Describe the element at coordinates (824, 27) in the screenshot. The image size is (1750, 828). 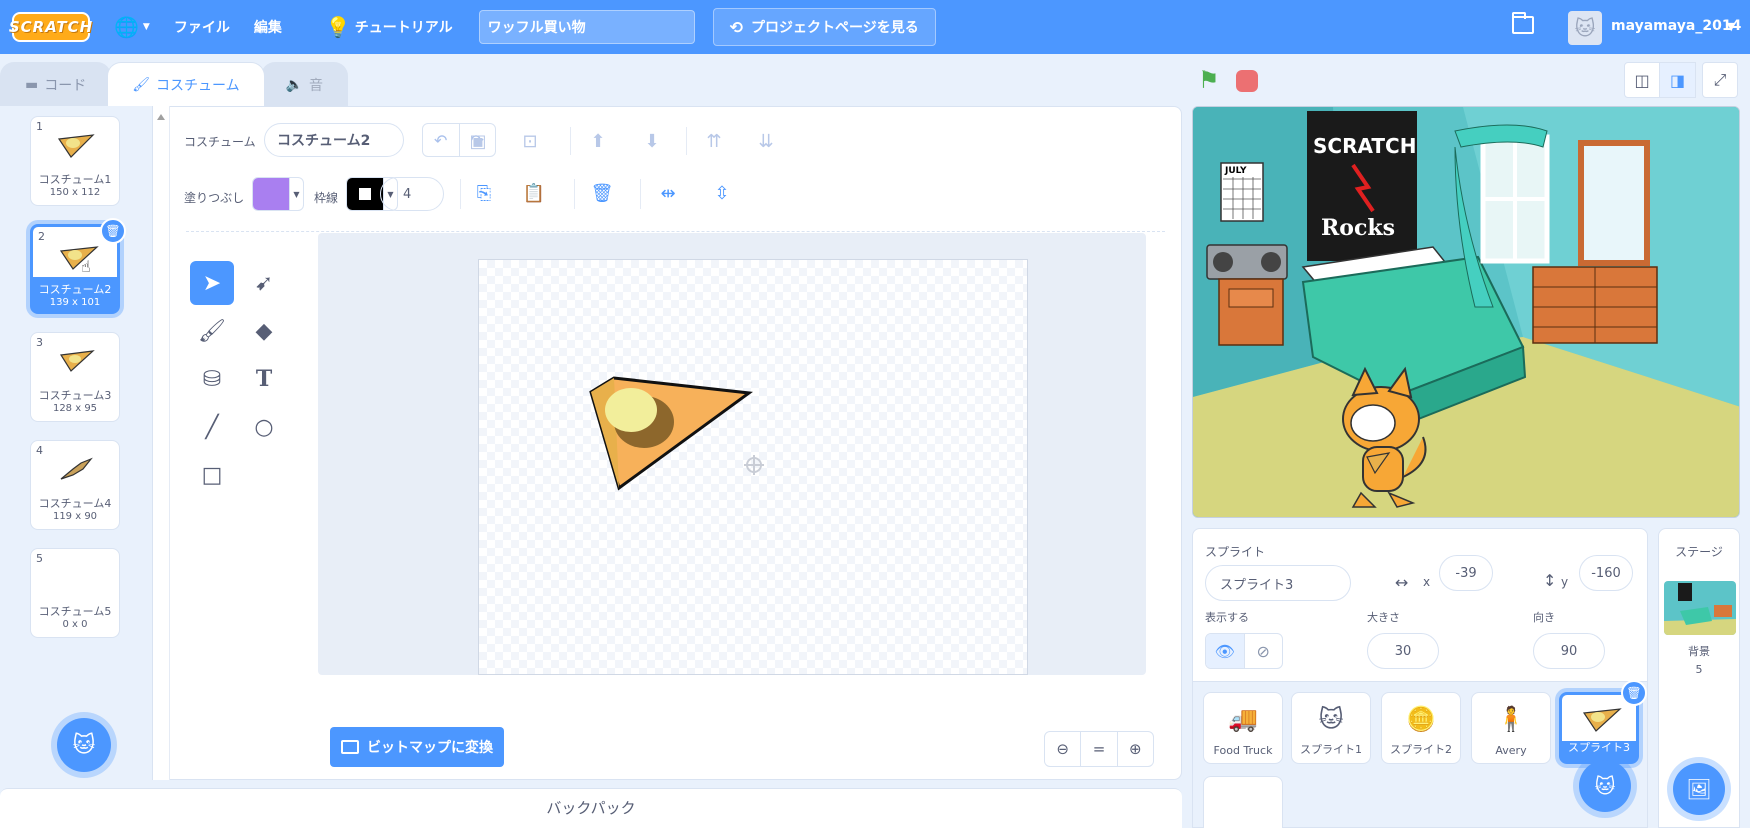
I see `see-project-page-button: ⟲ プロジェクトページを見る` at that location.